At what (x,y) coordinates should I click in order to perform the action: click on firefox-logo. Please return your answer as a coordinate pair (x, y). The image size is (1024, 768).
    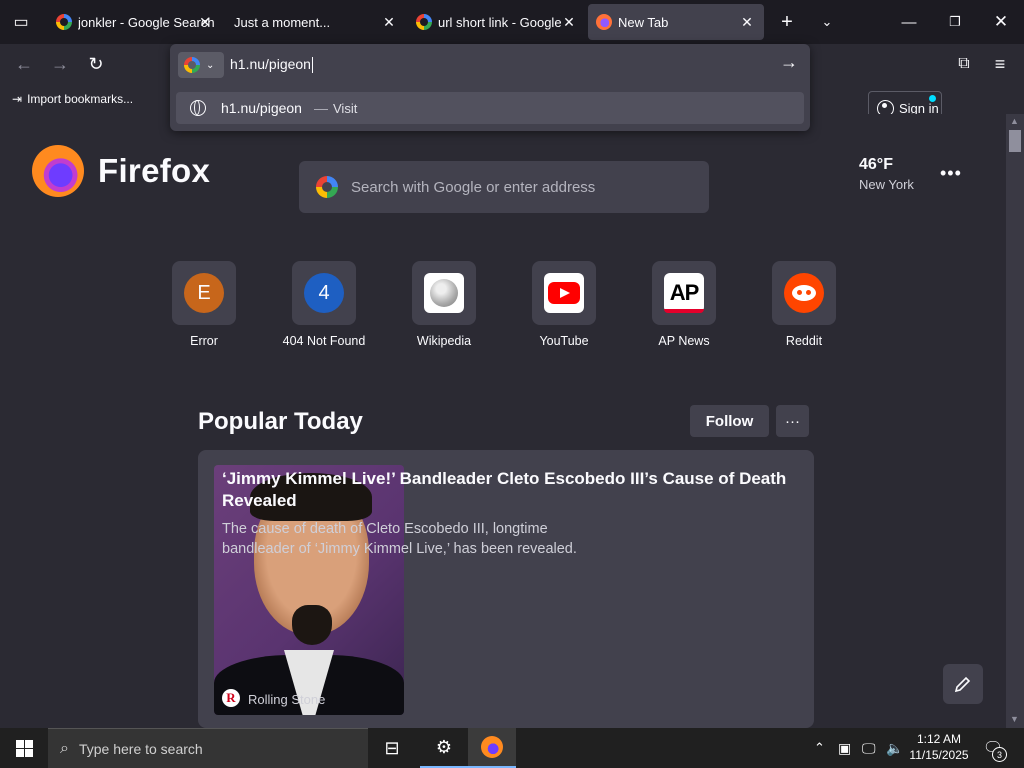
    Looking at the image, I should click on (58, 171).